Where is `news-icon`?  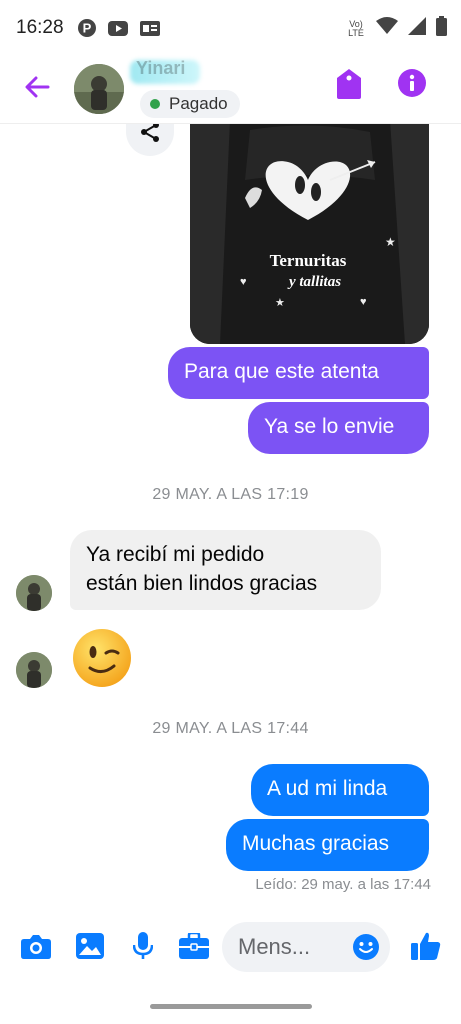 news-icon is located at coordinates (149, 28).